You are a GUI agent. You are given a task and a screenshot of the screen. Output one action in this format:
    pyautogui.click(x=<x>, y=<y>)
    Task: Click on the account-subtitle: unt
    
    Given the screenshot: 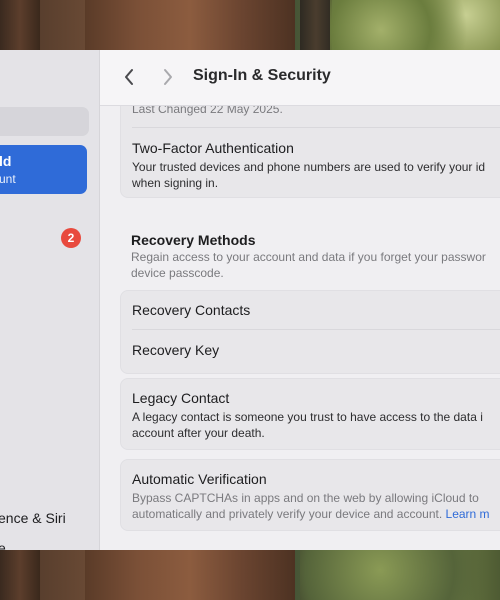 What is the action you would take?
    pyautogui.click(x=8, y=179)
    